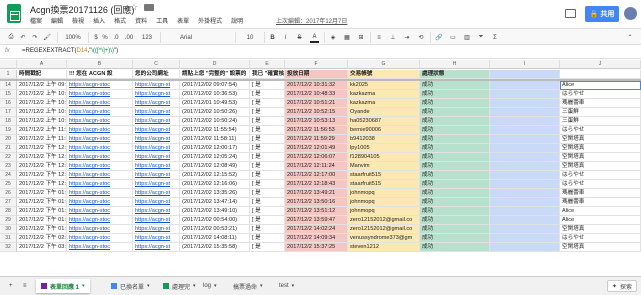 The width and height of the screenshot is (641, 295). What do you see at coordinates (215, 64) in the screenshot?
I see `column-header-d: D` at bounding box center [215, 64].